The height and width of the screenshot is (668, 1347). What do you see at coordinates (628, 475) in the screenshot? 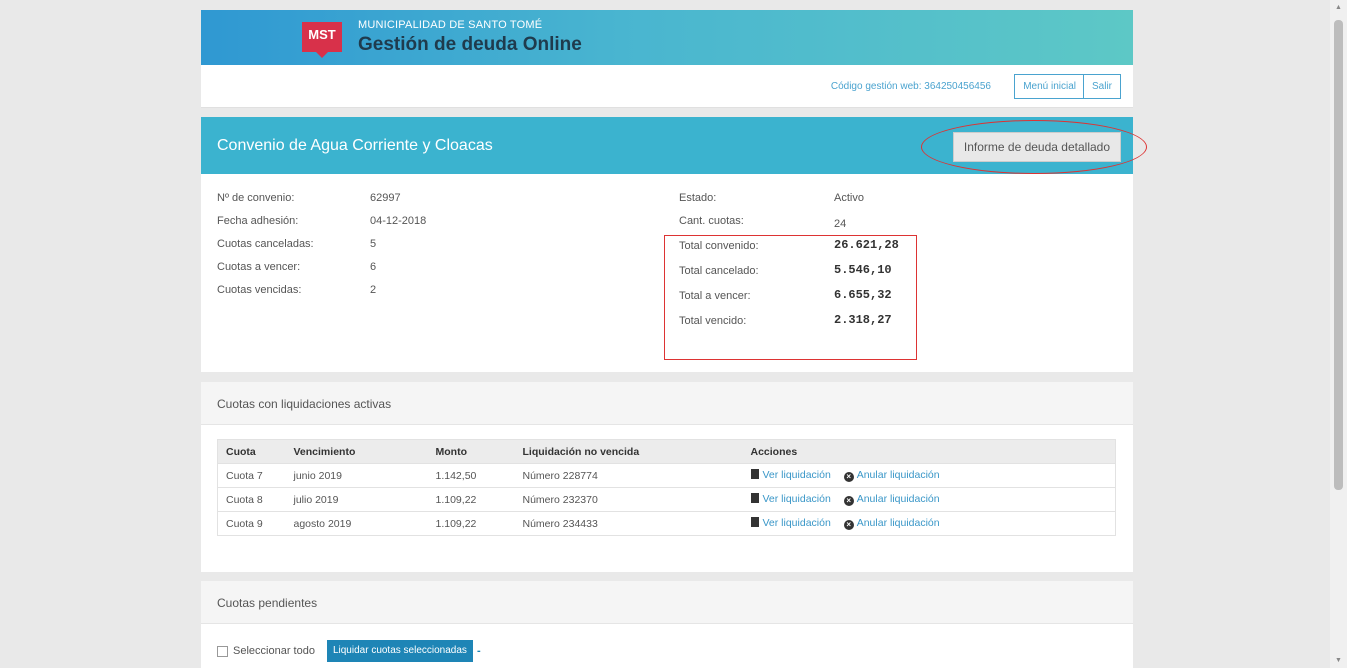
I see `liquidation-number-cell: Número 228774` at bounding box center [628, 475].